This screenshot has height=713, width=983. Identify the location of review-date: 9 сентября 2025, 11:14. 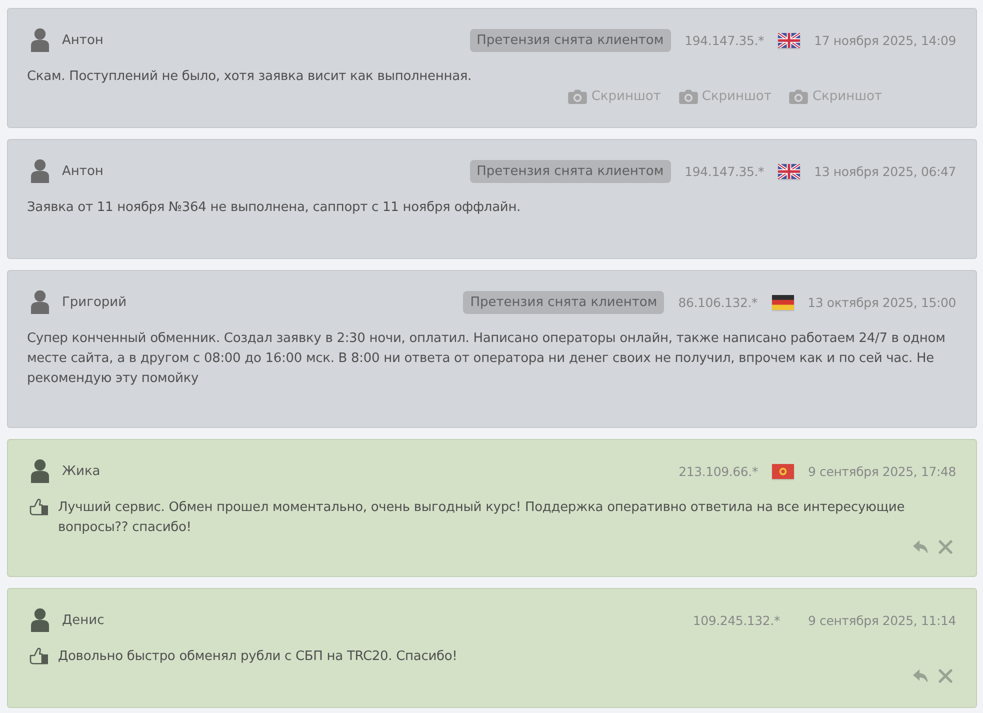
(882, 620).